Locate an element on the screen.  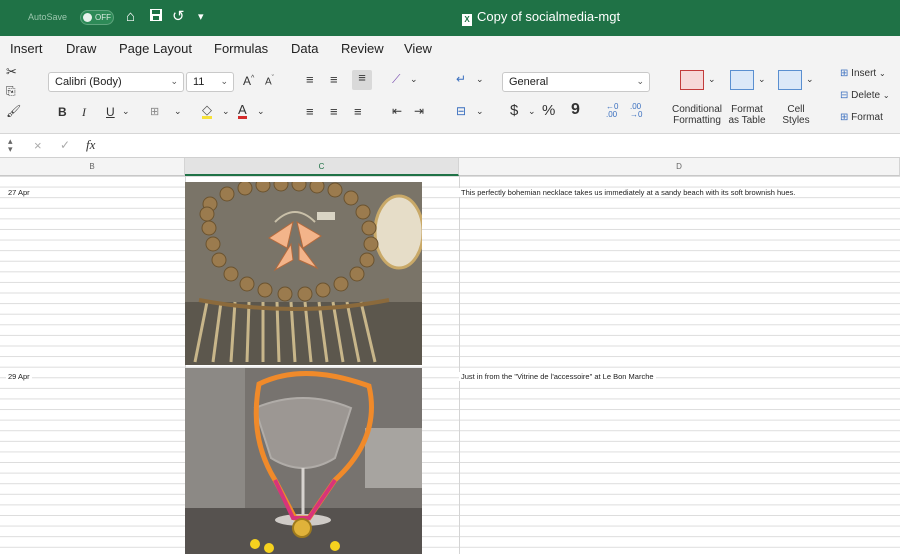
document-title-text: Copy of socialmedia-mgt is located at coordinates (549, 16).